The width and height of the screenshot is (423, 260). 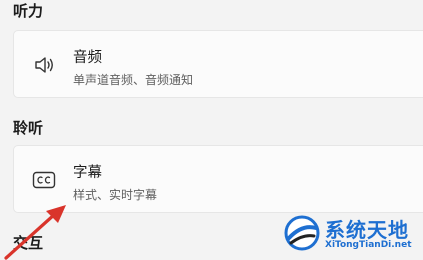 What do you see at coordinates (368, 245) in the screenshot?
I see `watermark-url: XiTongTianDi.net` at bounding box center [368, 245].